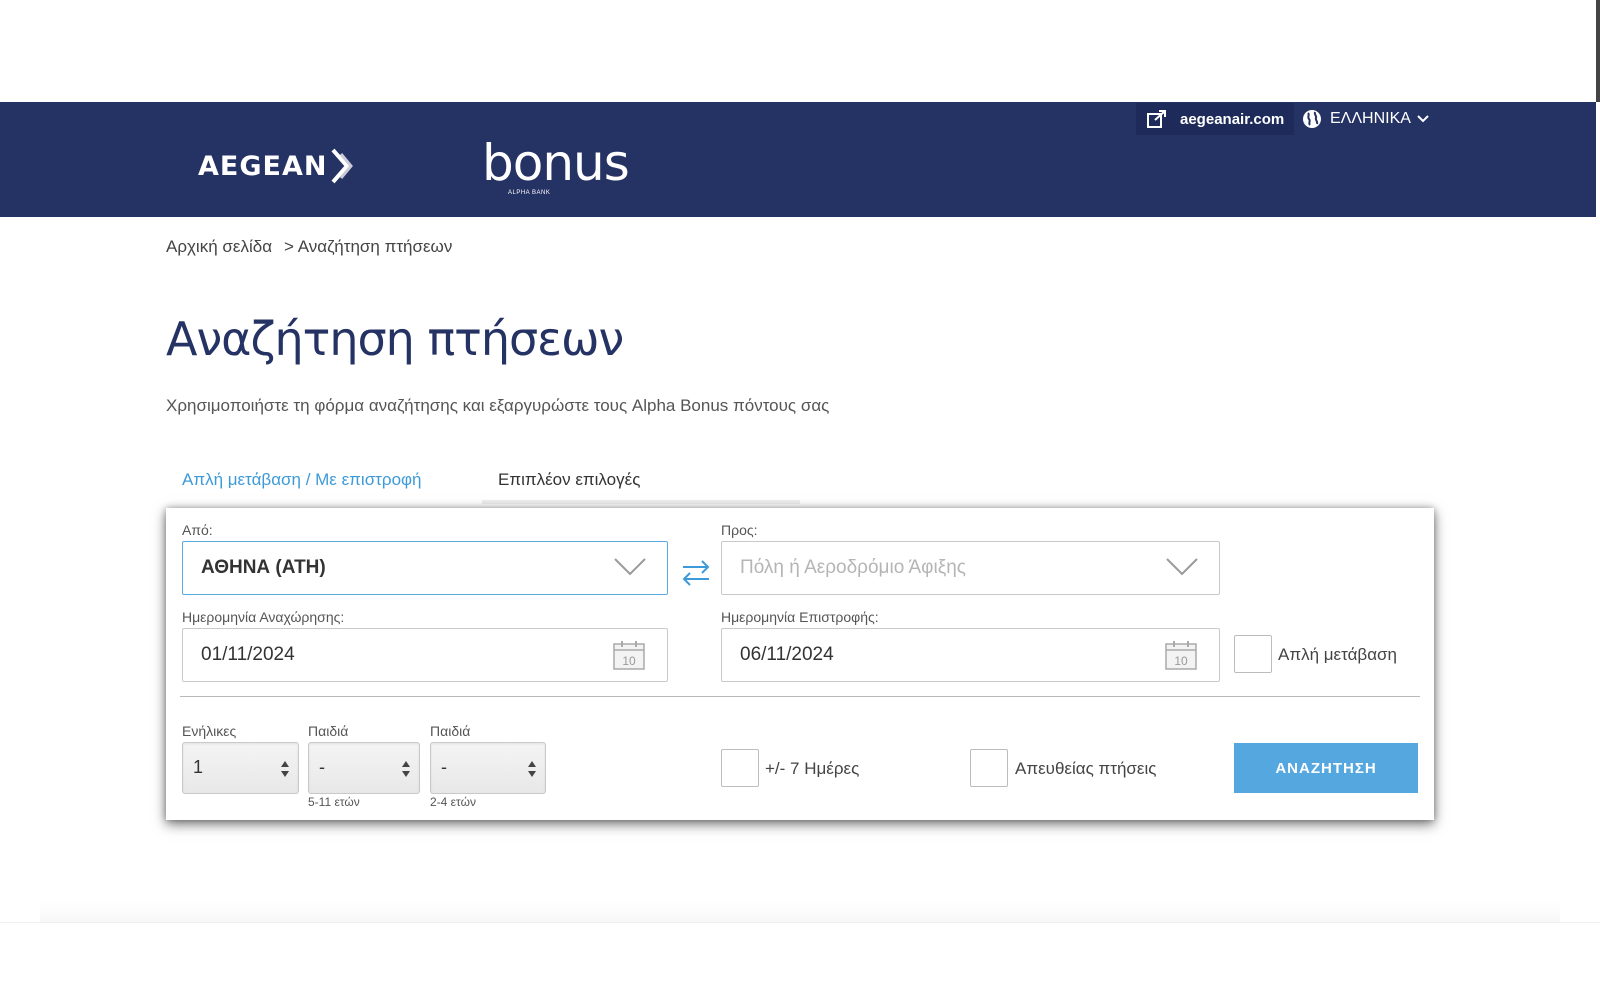  What do you see at coordinates (209, 731) in the screenshot?
I see `adults-label: Ενήλικες` at bounding box center [209, 731].